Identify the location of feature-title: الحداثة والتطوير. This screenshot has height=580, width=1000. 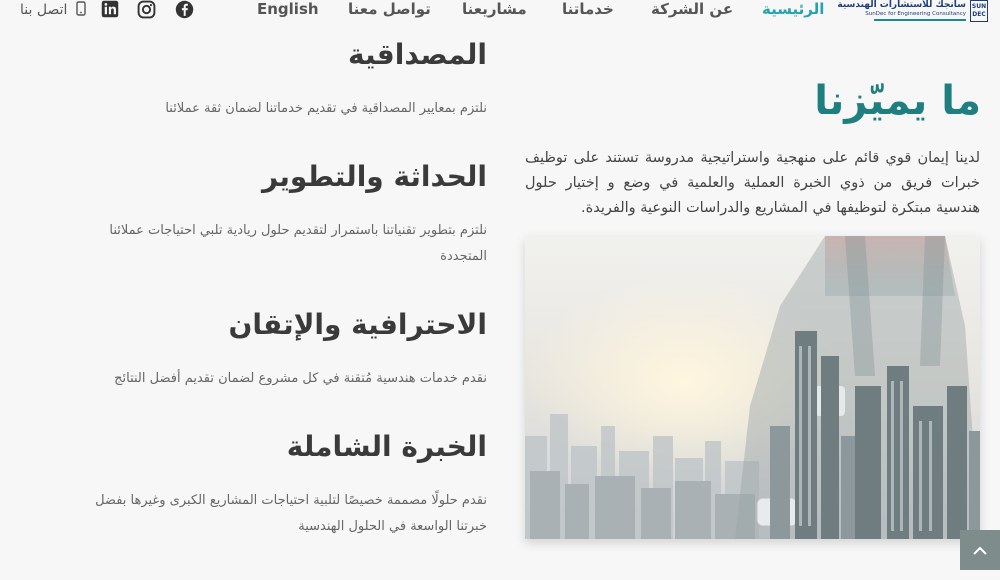
(374, 176).